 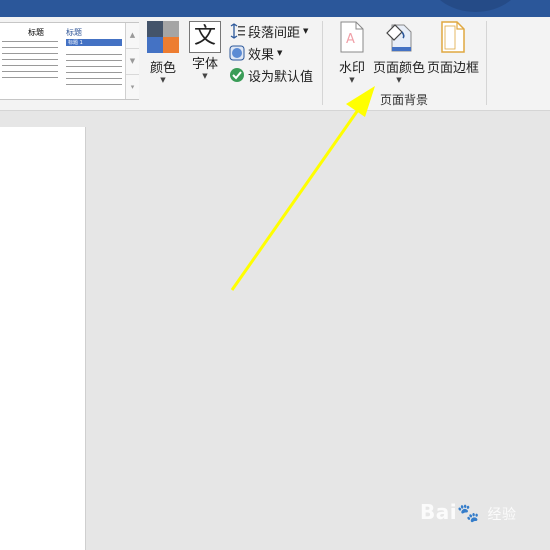 I want to click on annotation-arrow, so click(x=302, y=188).